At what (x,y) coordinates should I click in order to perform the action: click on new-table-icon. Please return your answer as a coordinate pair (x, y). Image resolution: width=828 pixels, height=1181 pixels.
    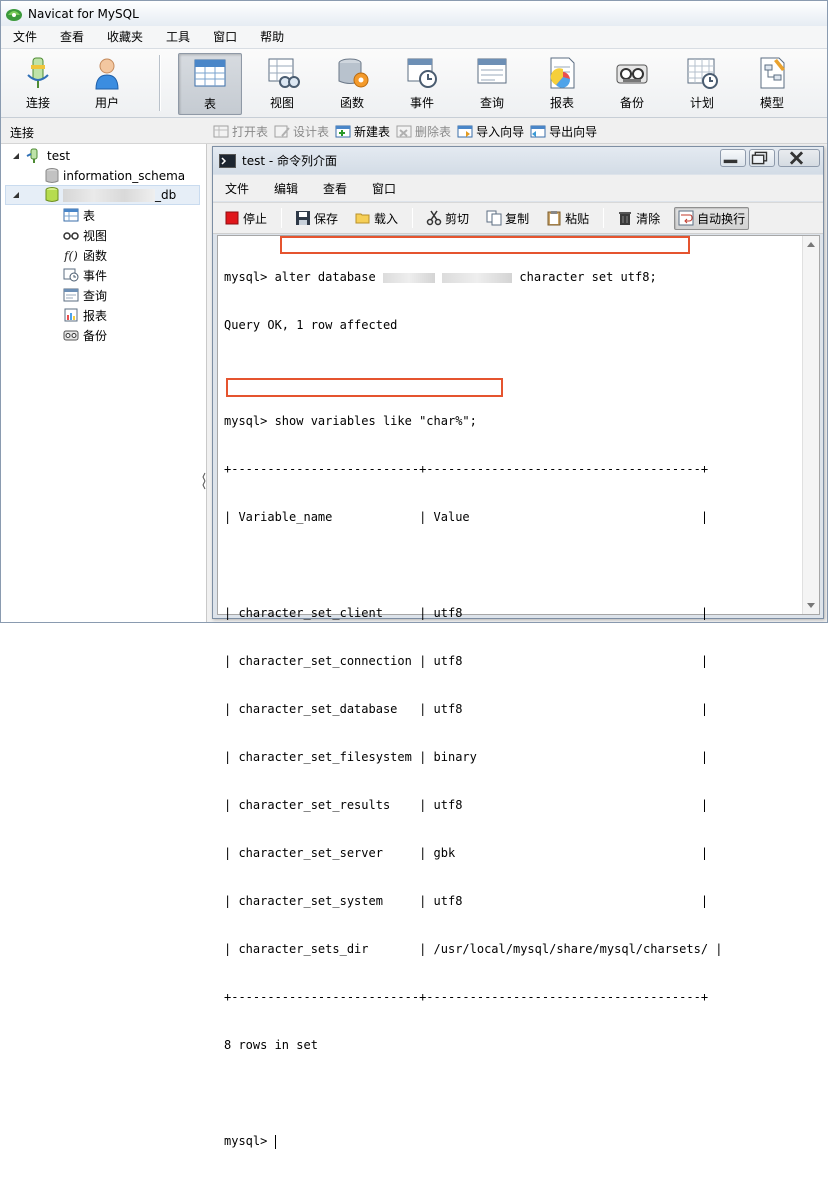
    Looking at the image, I should click on (343, 131).